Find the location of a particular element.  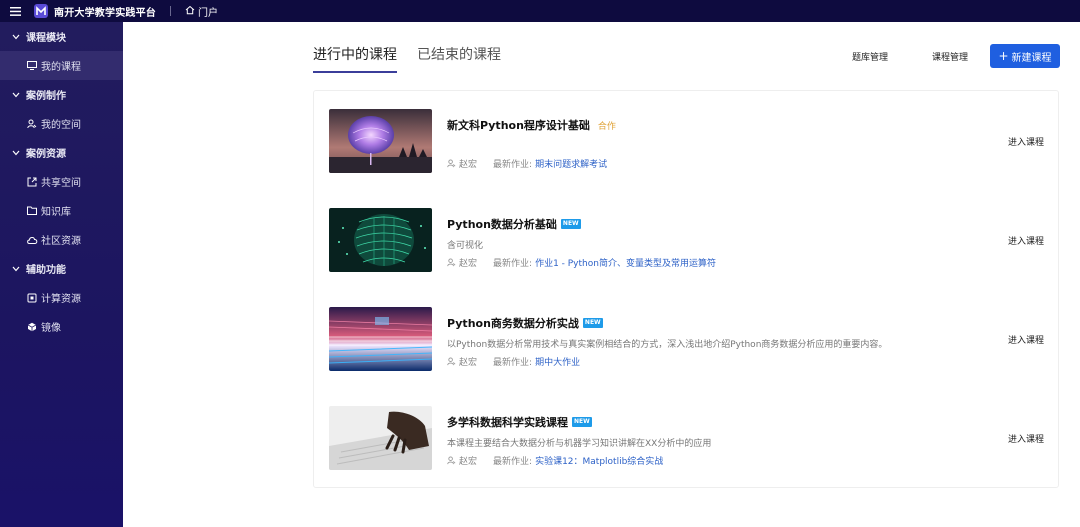

course-meta: 赵宏 最新作业: 期中大作业 is located at coordinates (707, 361).